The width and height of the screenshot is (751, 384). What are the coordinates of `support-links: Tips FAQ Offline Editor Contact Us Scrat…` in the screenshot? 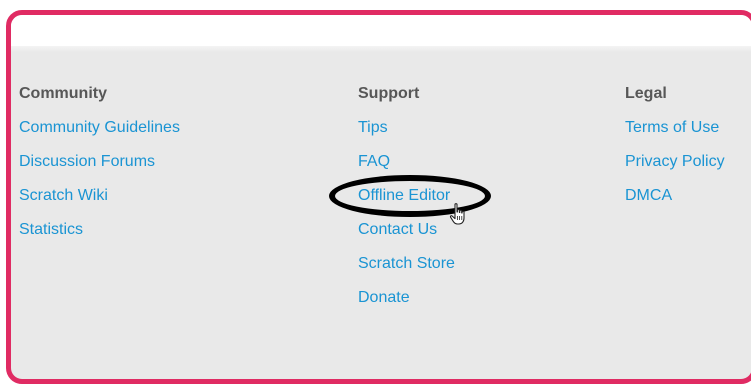 It's located at (406, 220).